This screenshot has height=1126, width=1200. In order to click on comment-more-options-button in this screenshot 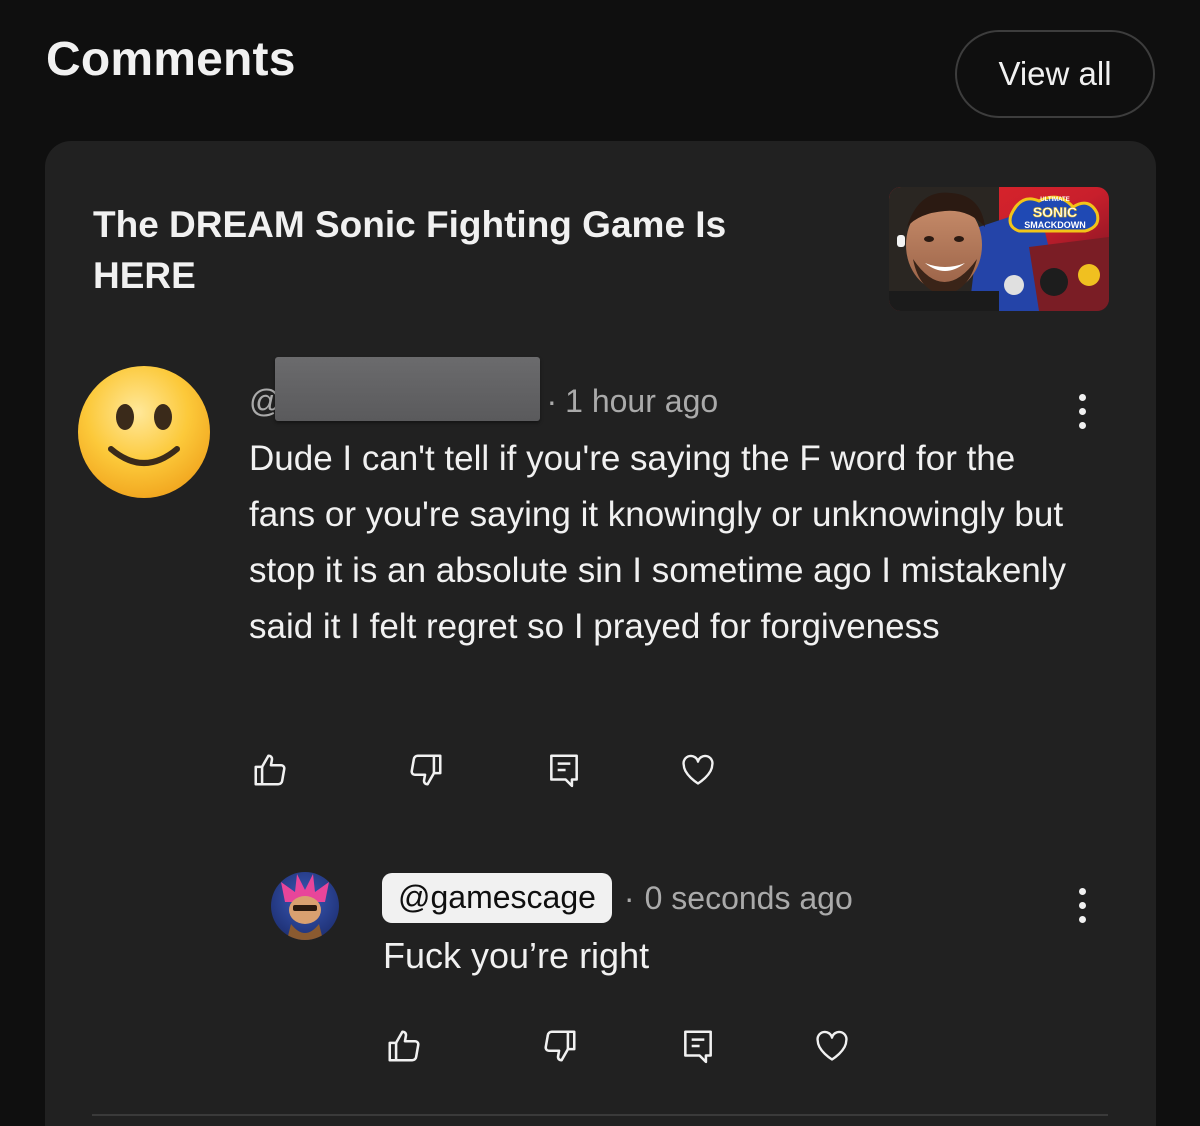, I will do `click(1082, 411)`.